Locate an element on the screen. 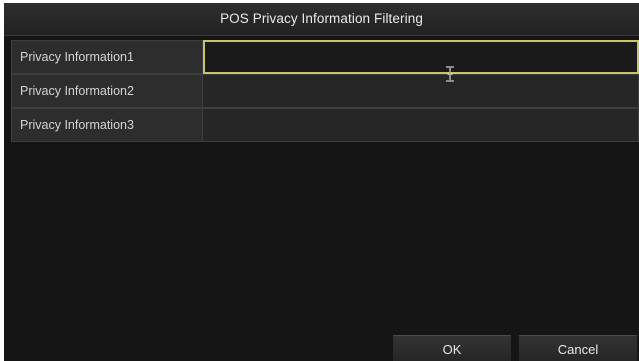  privacy-row-2: Privacy Information2 is located at coordinates (325, 91).